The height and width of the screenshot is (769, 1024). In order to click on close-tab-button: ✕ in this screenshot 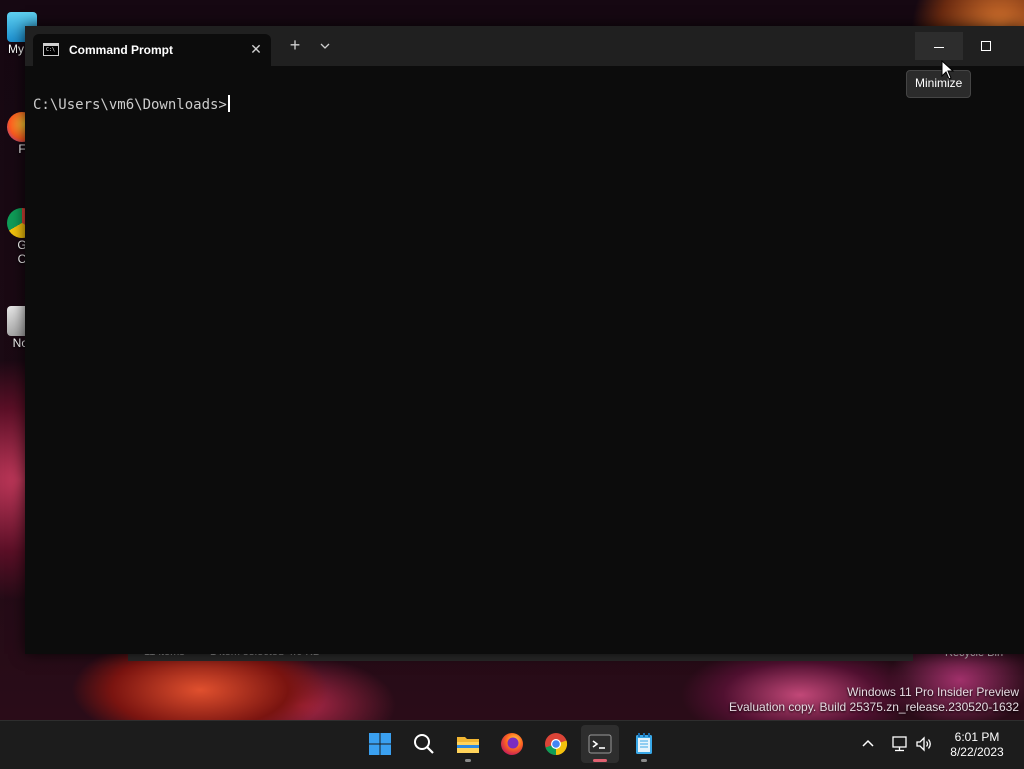, I will do `click(256, 49)`.